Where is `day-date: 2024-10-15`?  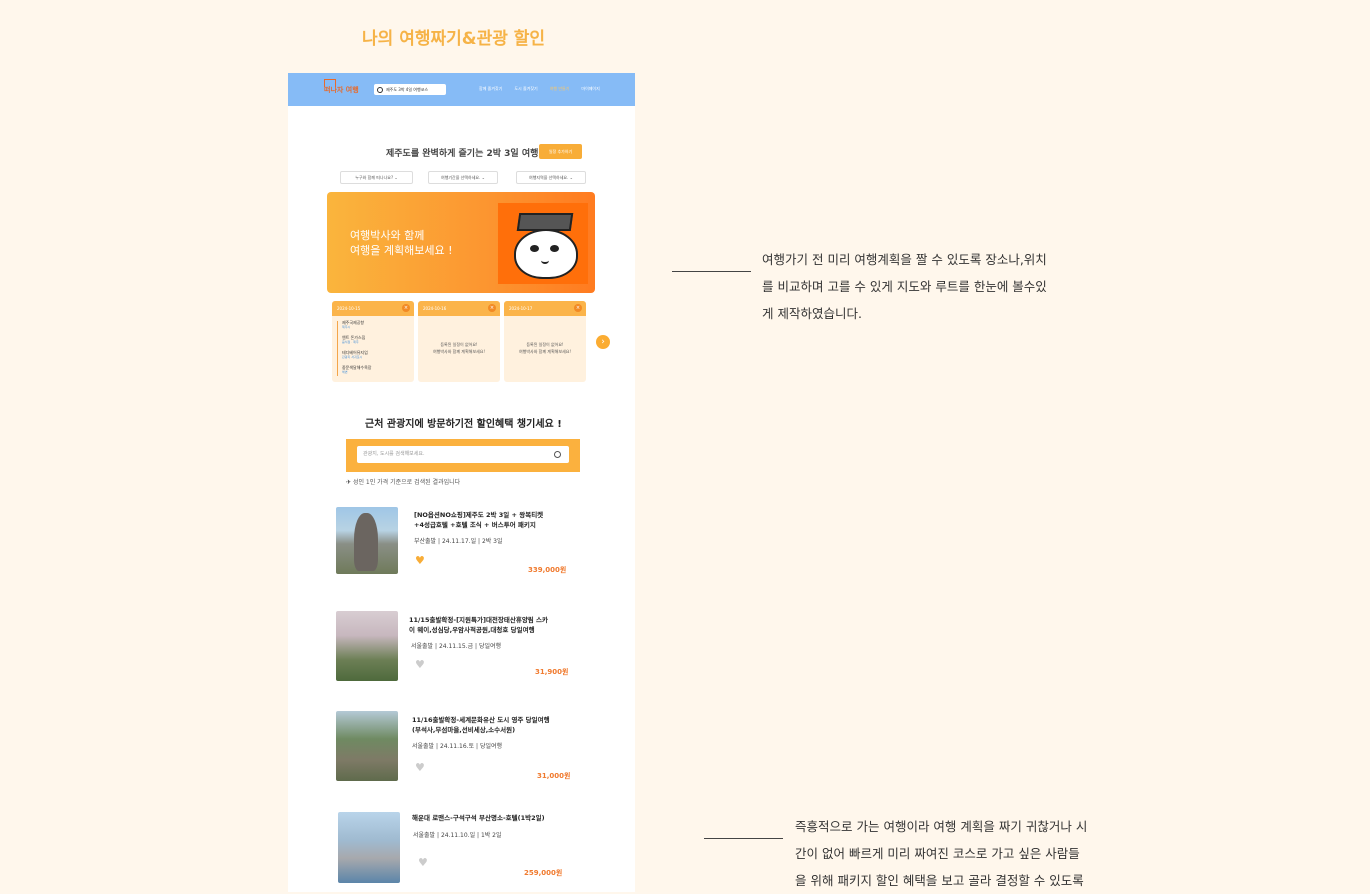 day-date: 2024-10-15 is located at coordinates (349, 308).